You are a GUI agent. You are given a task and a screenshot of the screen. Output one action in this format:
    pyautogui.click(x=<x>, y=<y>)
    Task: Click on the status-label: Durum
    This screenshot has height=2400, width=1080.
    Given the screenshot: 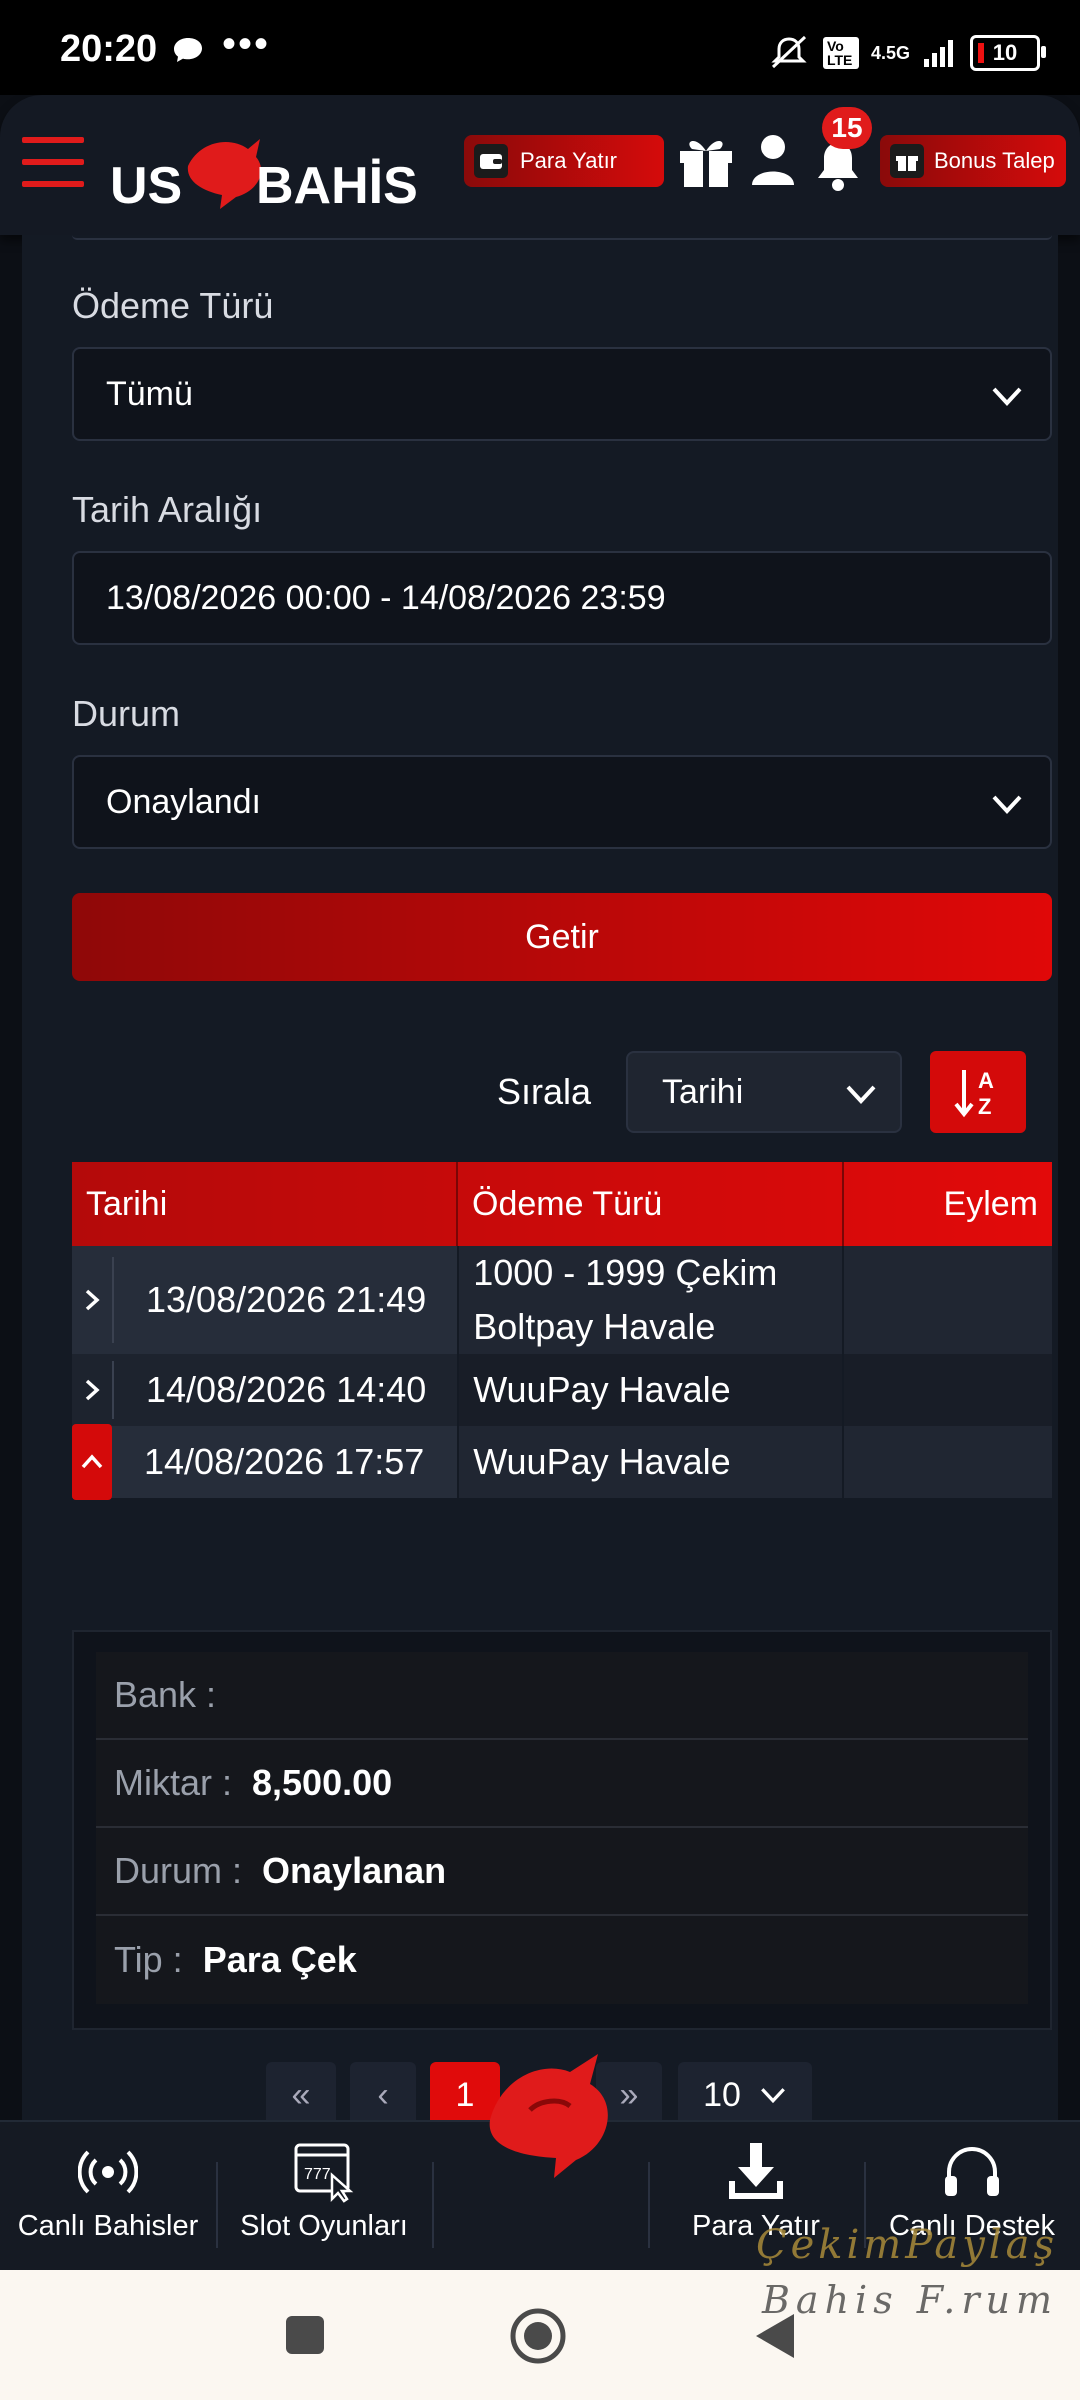 What is the action you would take?
    pyautogui.click(x=126, y=713)
    